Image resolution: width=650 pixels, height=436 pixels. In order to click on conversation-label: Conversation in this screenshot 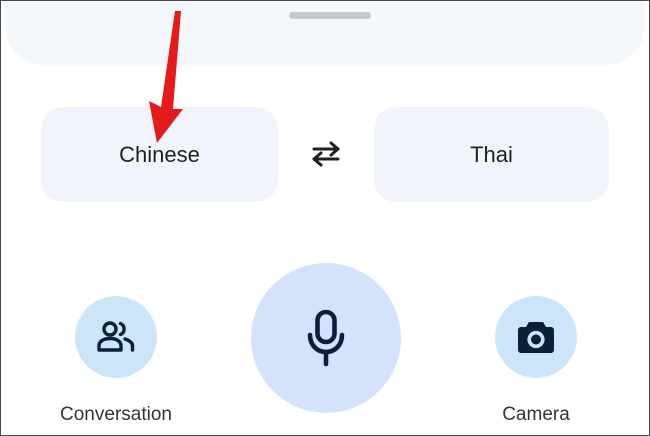, I will do `click(116, 414)`.